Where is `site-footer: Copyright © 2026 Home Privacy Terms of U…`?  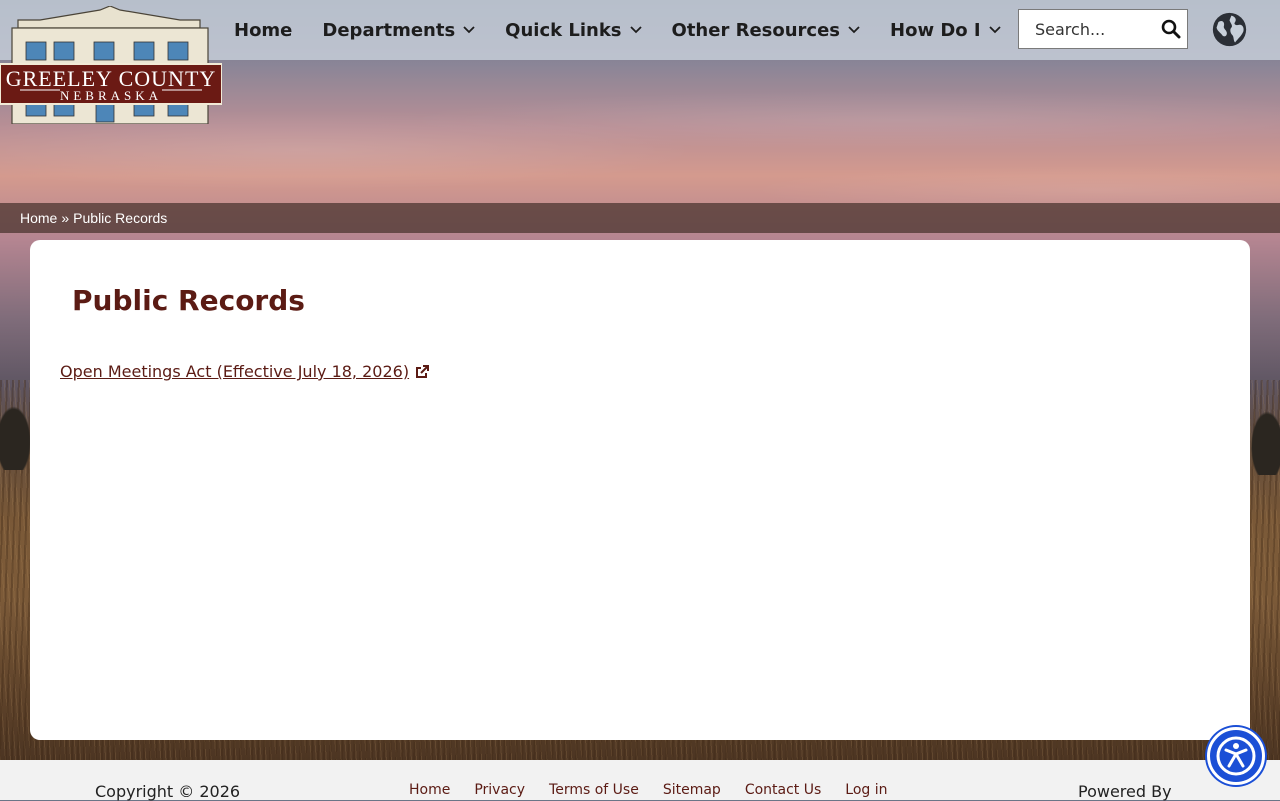 site-footer: Copyright © 2026 Home Privacy Terms of U… is located at coordinates (640, 780).